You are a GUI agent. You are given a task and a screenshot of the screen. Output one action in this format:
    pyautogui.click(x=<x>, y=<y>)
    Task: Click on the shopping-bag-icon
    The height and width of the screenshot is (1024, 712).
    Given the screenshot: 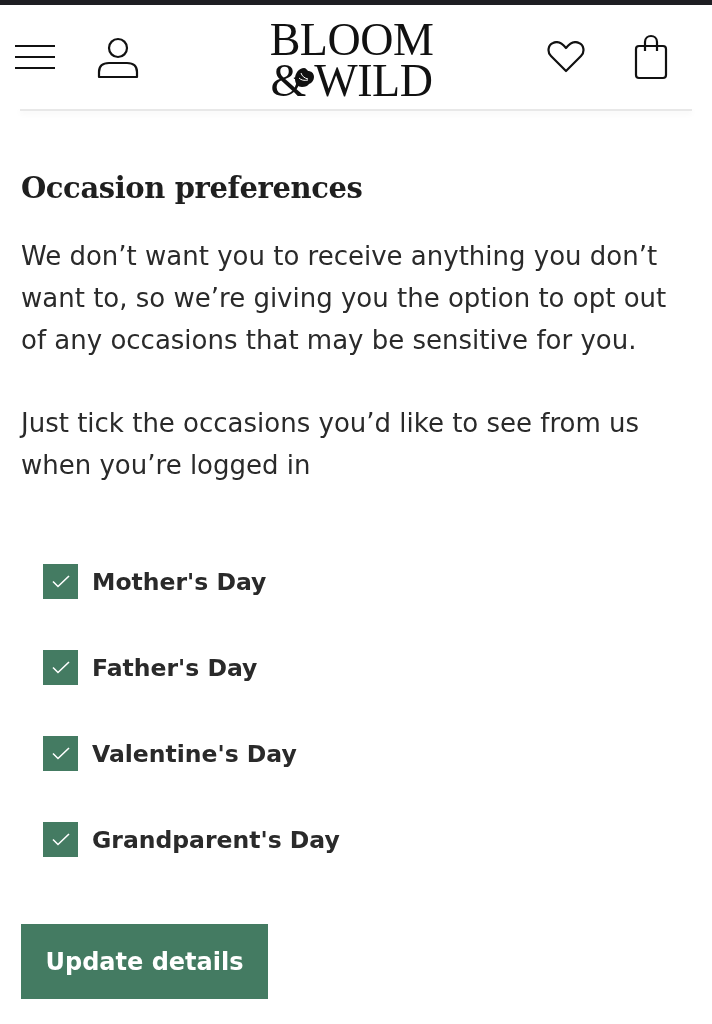 What is the action you would take?
    pyautogui.click(x=651, y=57)
    